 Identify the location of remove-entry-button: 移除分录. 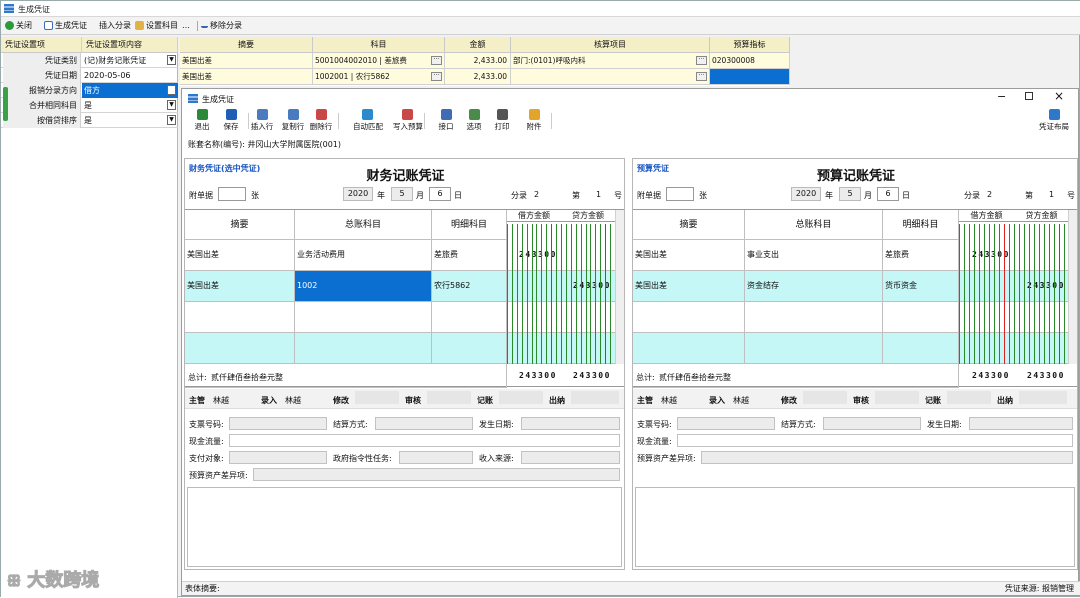
(221, 26).